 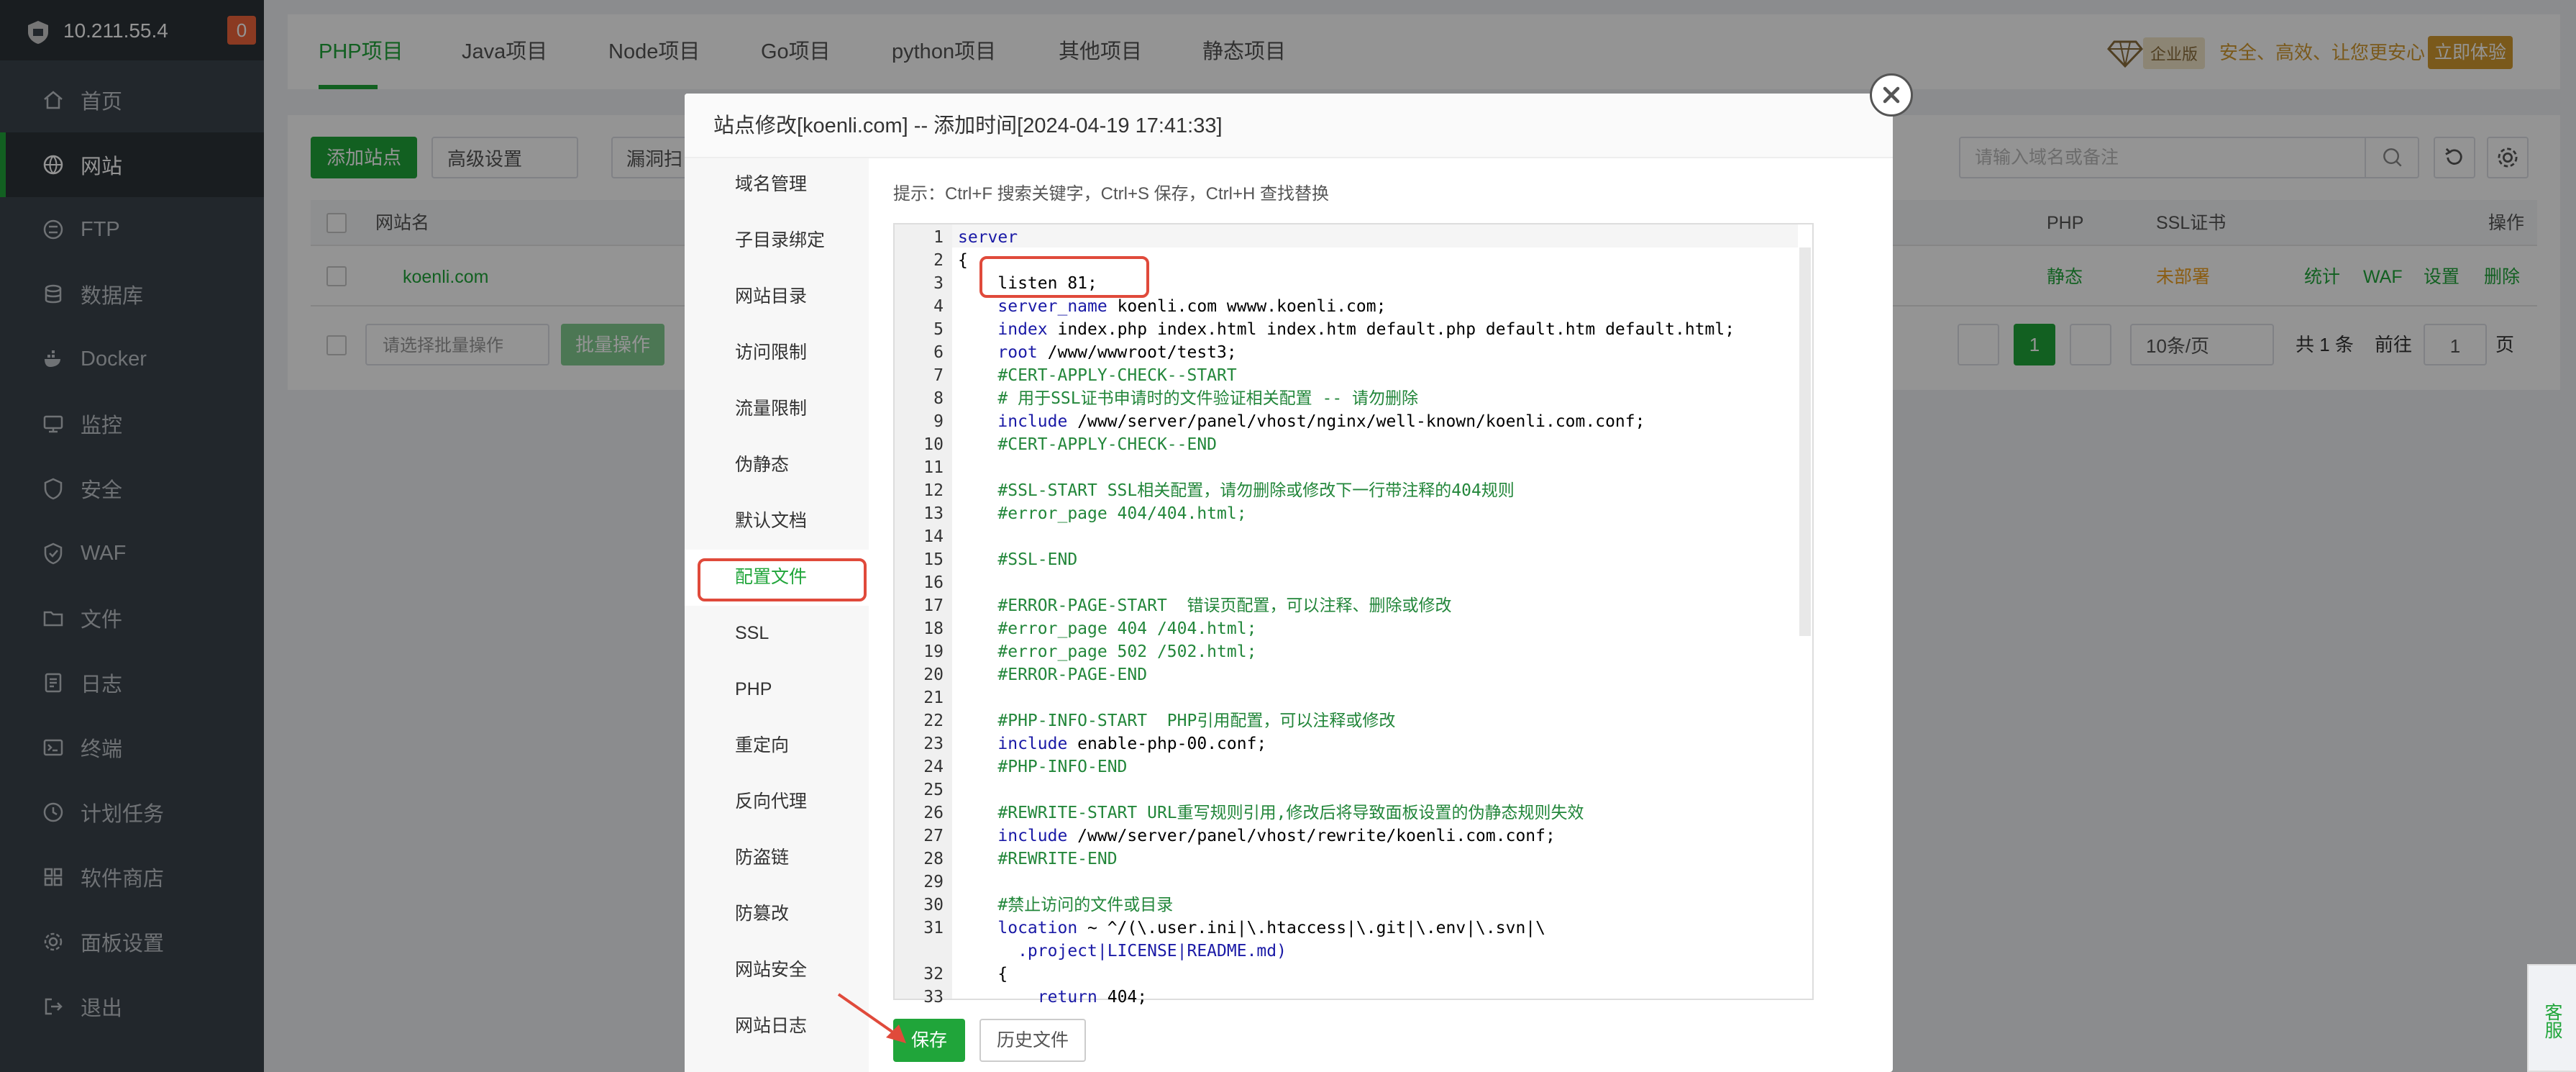 What do you see at coordinates (938, 422) in the screenshot?
I see `line-number: 9` at bounding box center [938, 422].